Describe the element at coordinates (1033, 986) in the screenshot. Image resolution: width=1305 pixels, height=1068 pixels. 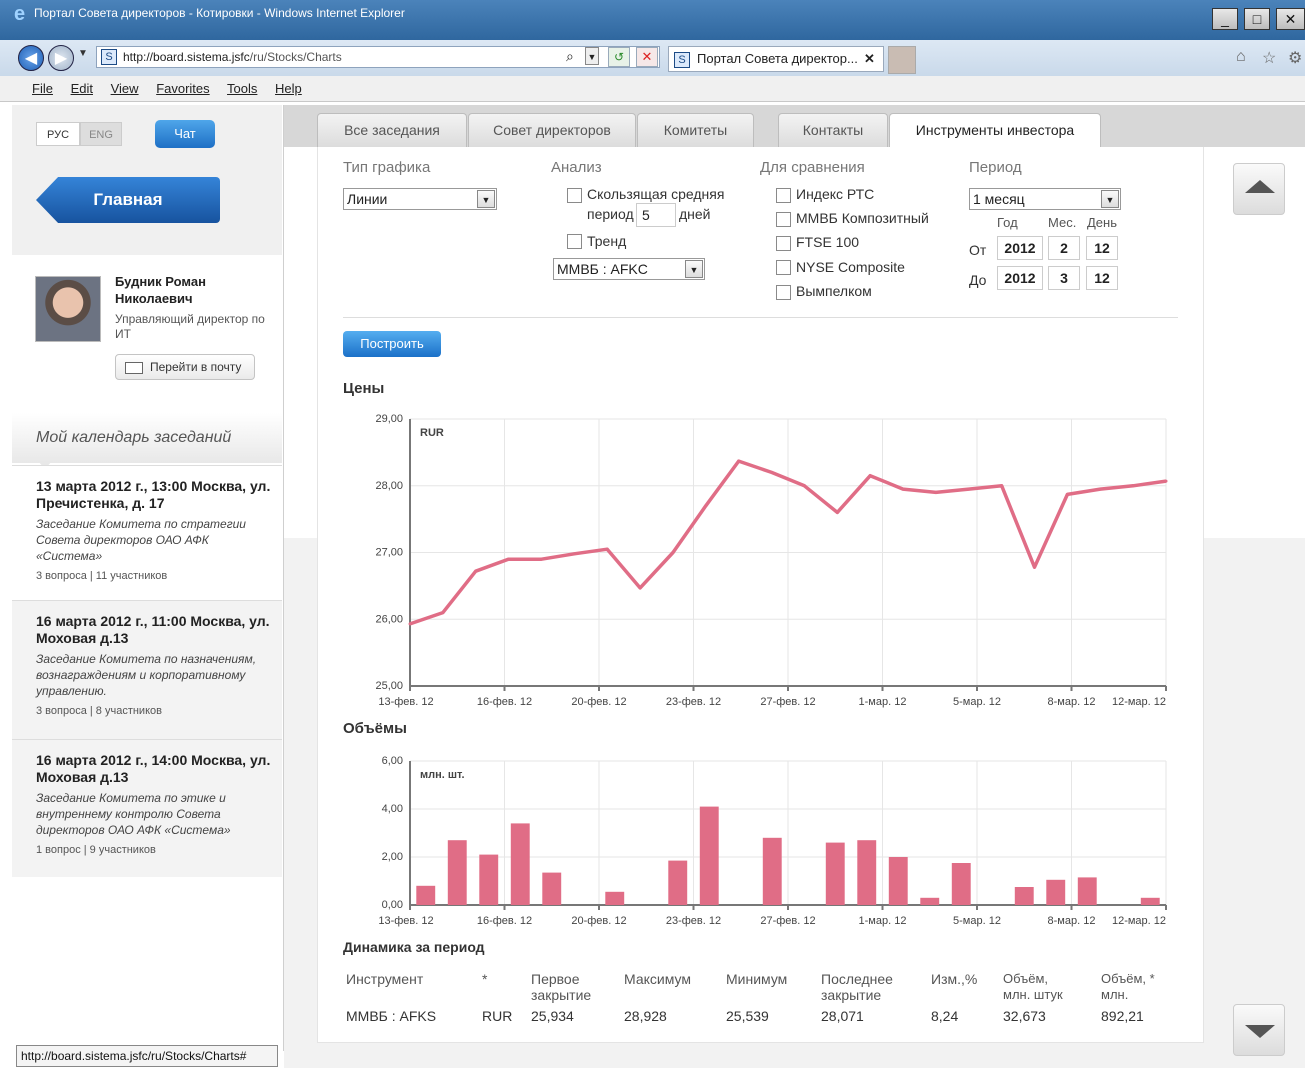
I see `table-header-volume-shares: Объём, млн. штук` at that location.